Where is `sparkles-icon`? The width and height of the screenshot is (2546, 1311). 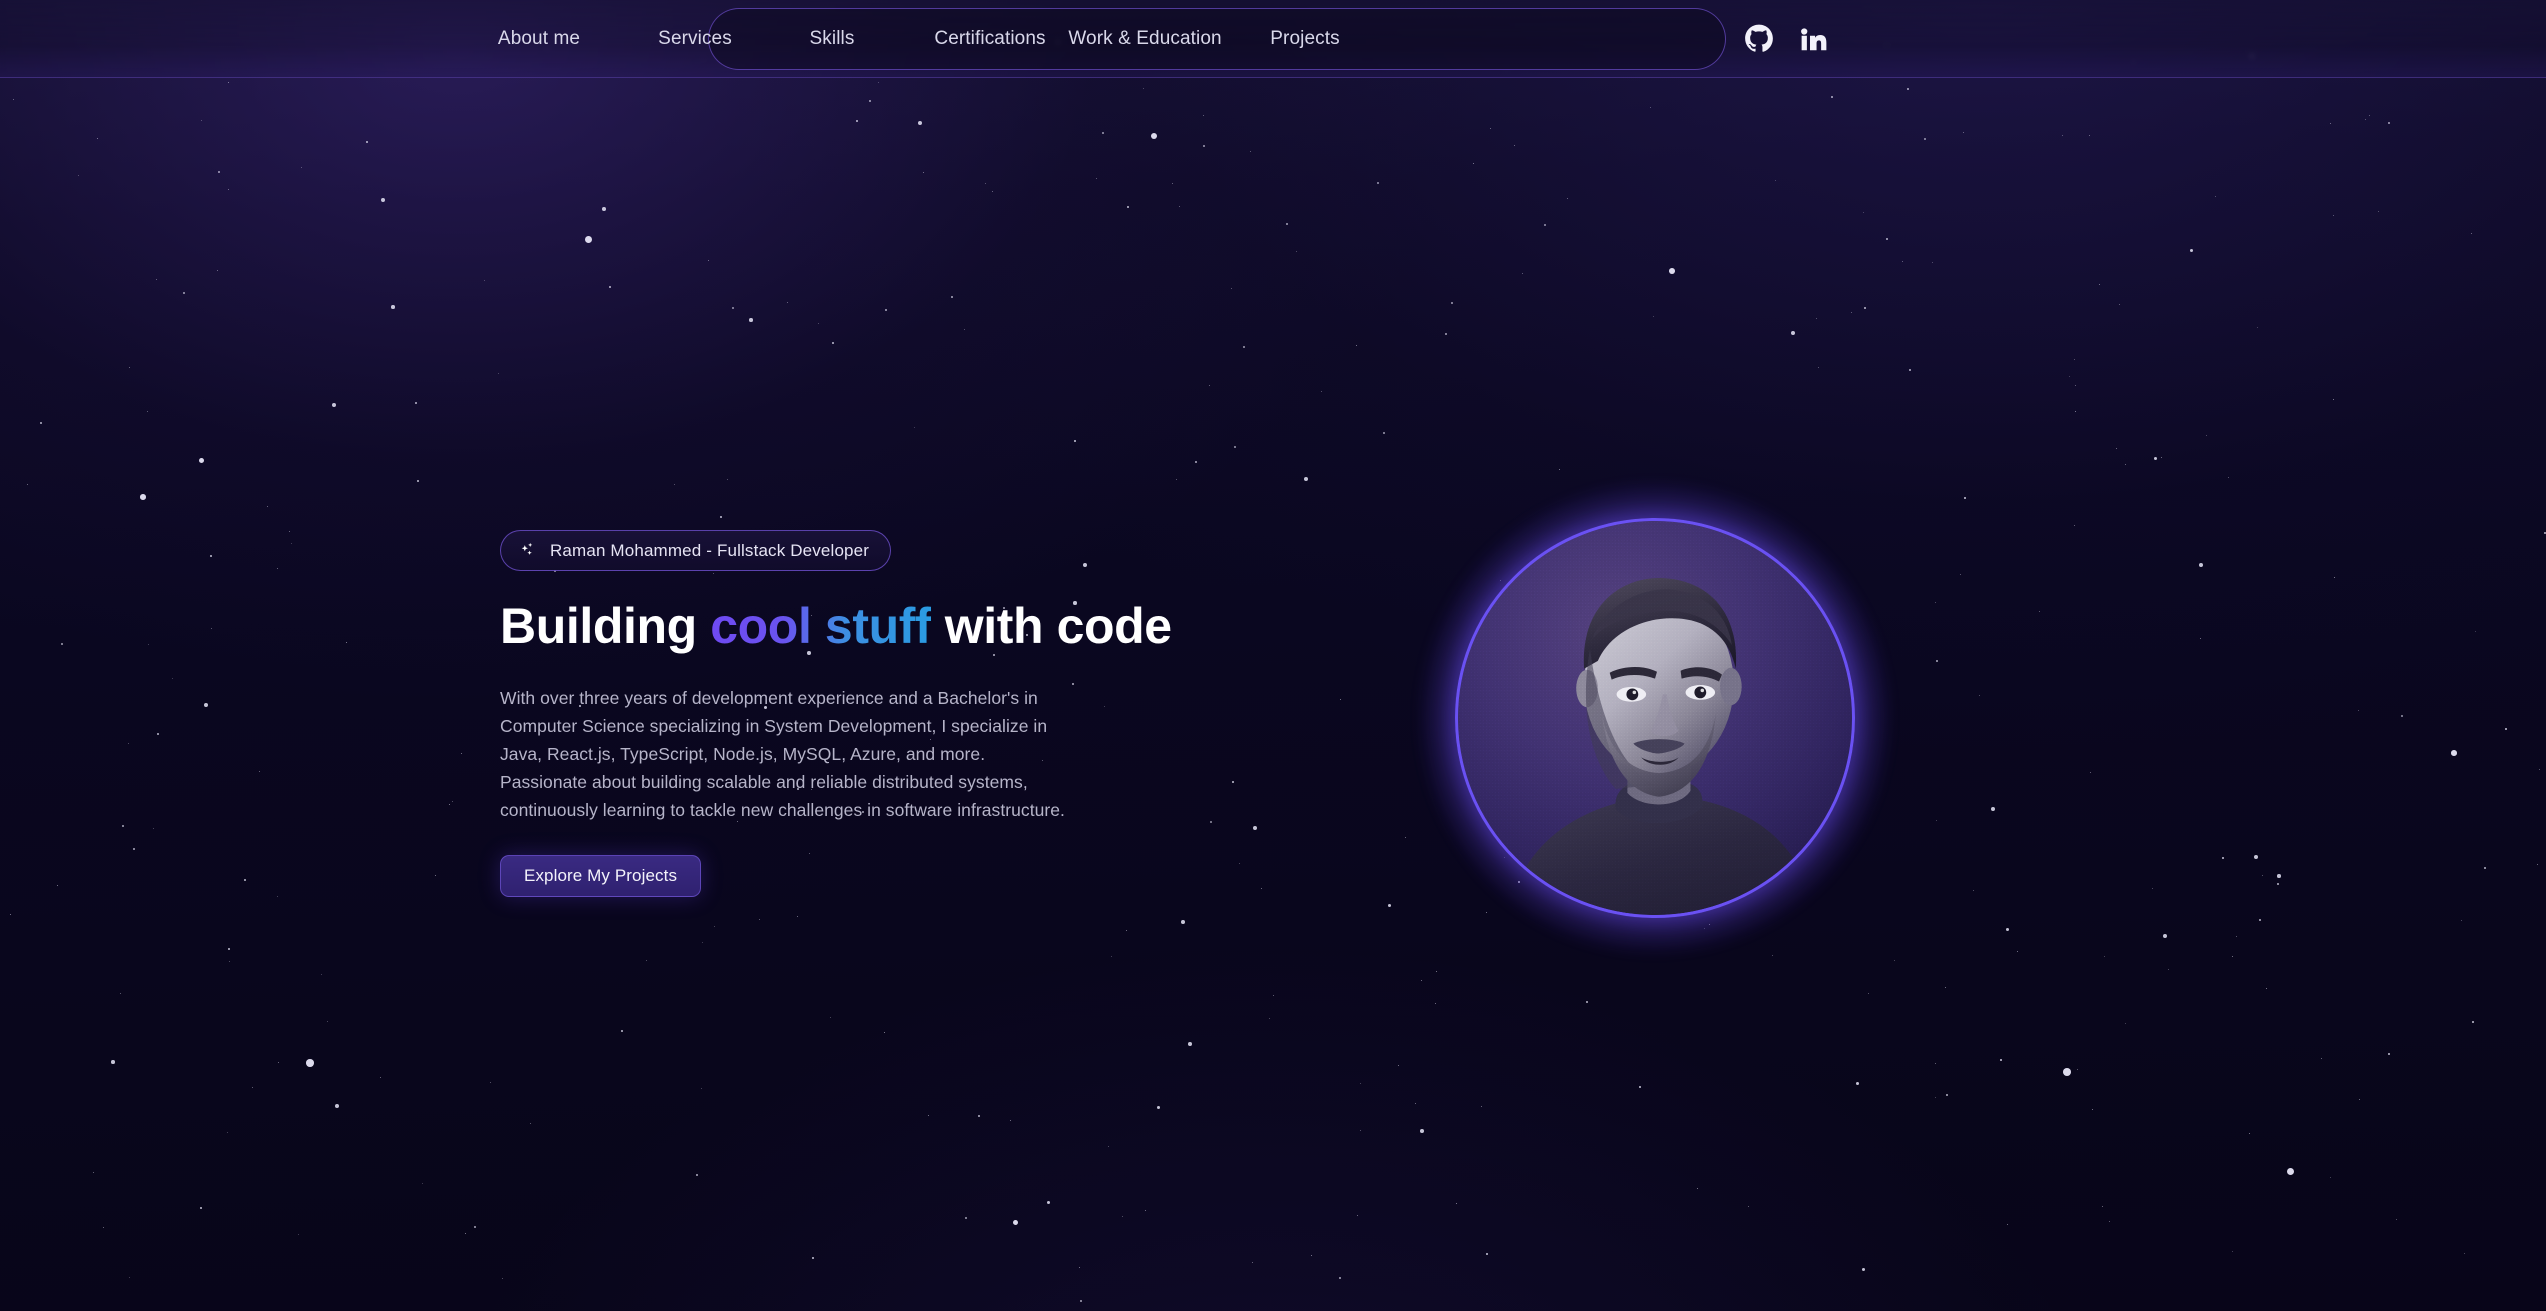
sparkles-icon is located at coordinates (527, 550).